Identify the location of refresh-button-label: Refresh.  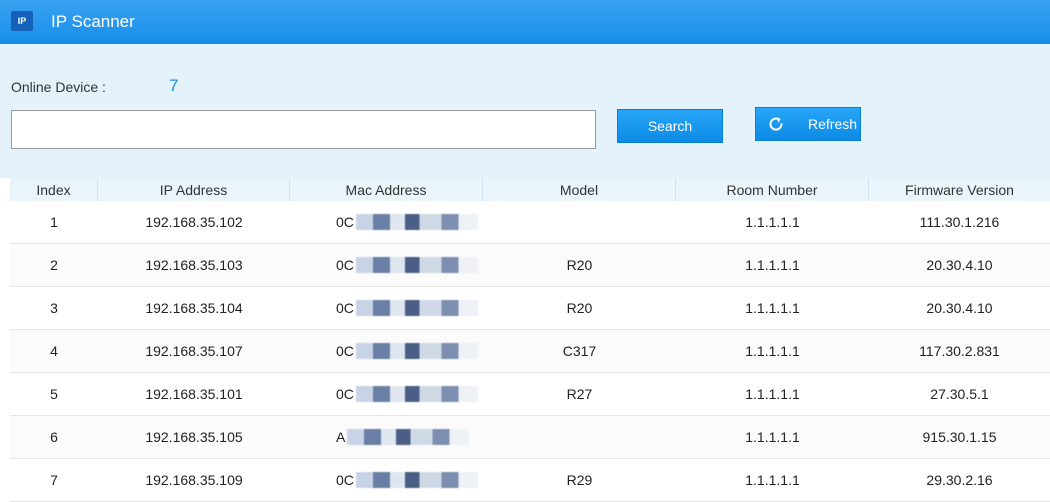
(833, 124).